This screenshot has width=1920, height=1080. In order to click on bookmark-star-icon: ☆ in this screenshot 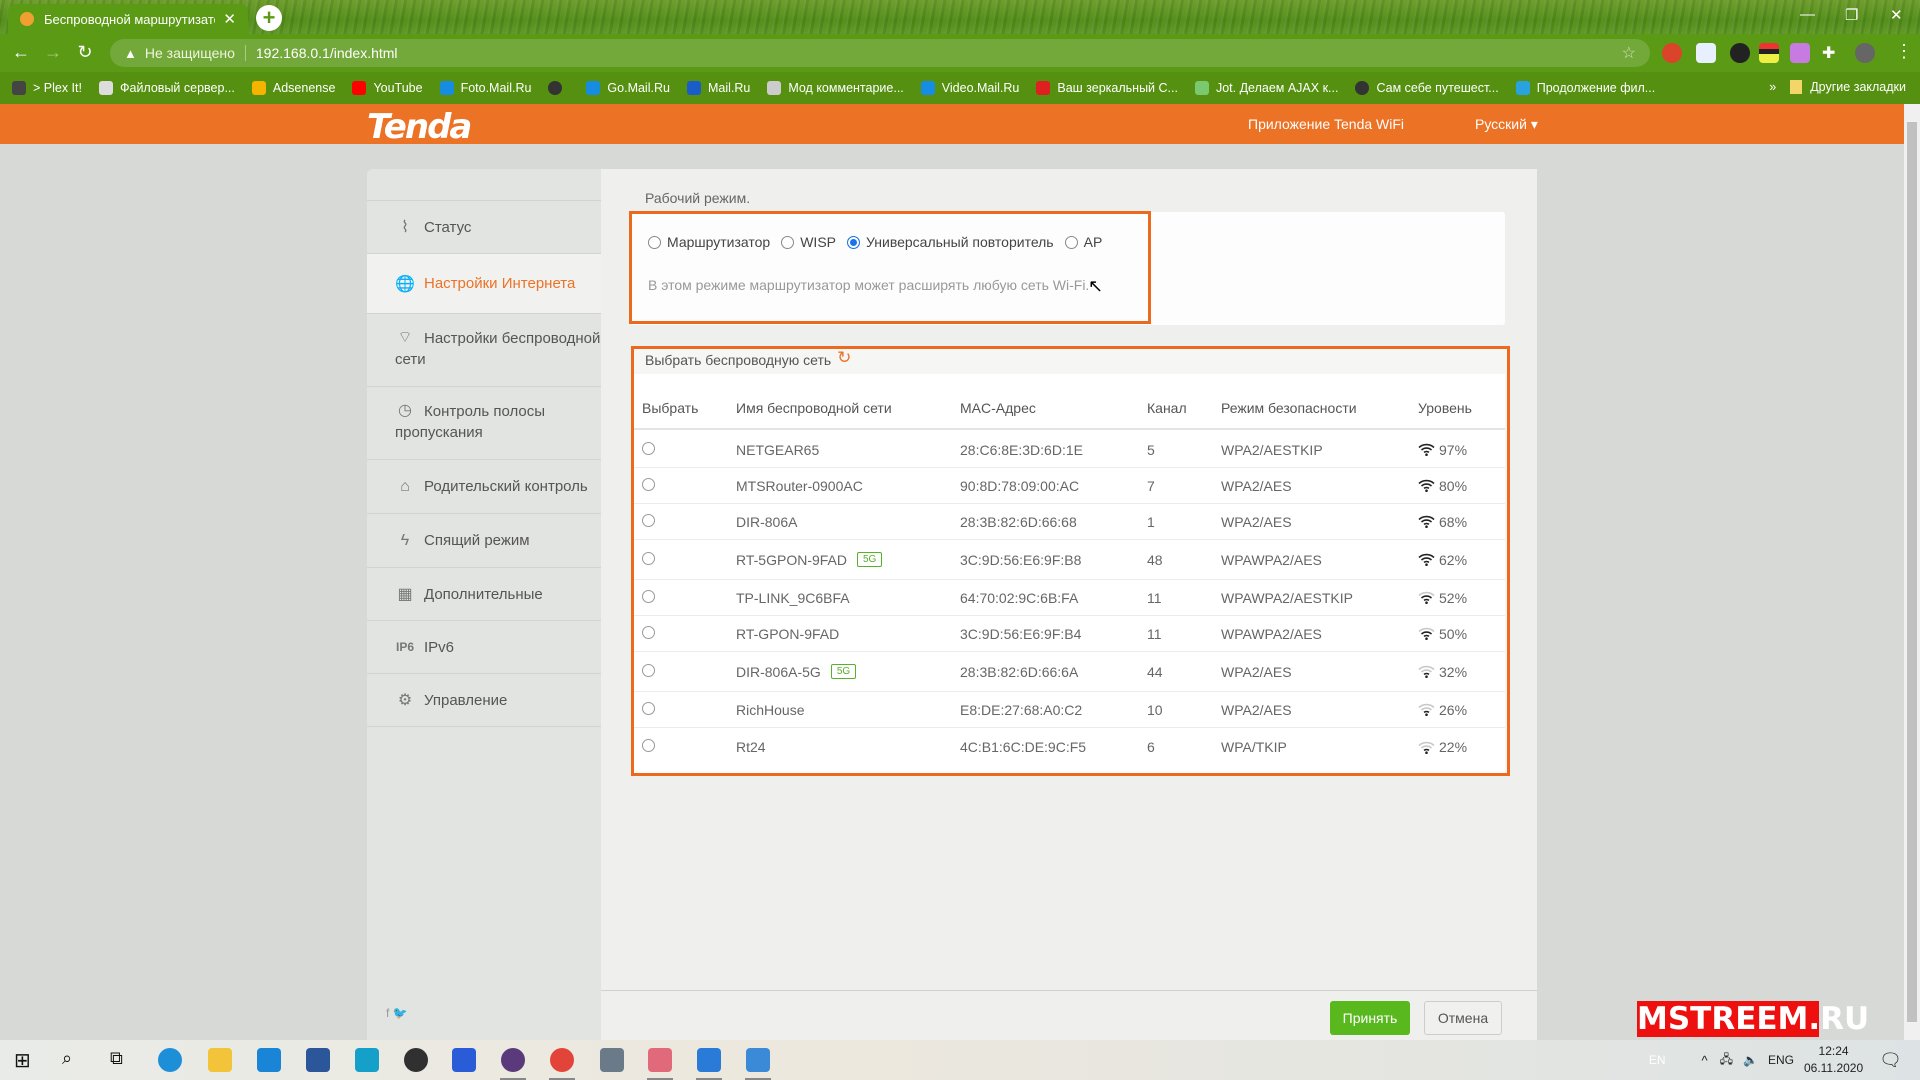, I will do `click(1629, 53)`.